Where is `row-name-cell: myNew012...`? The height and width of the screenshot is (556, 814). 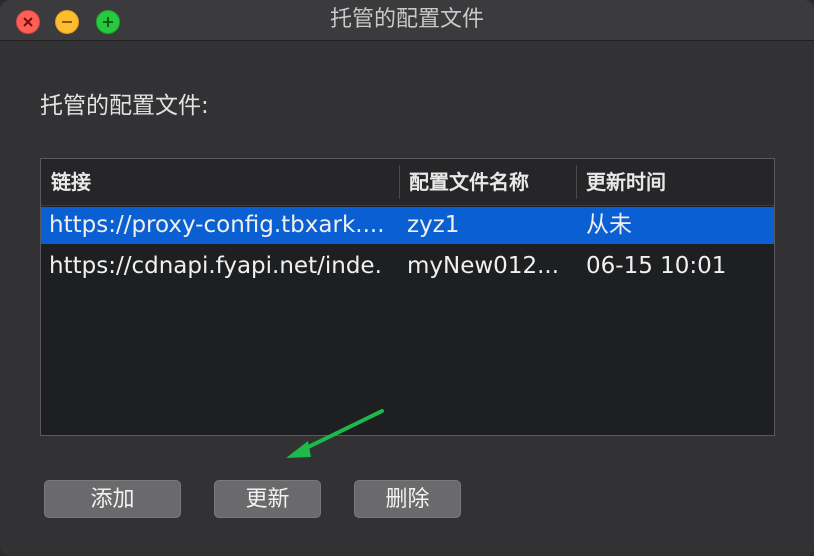
row-name-cell: myNew012... is located at coordinates (483, 266).